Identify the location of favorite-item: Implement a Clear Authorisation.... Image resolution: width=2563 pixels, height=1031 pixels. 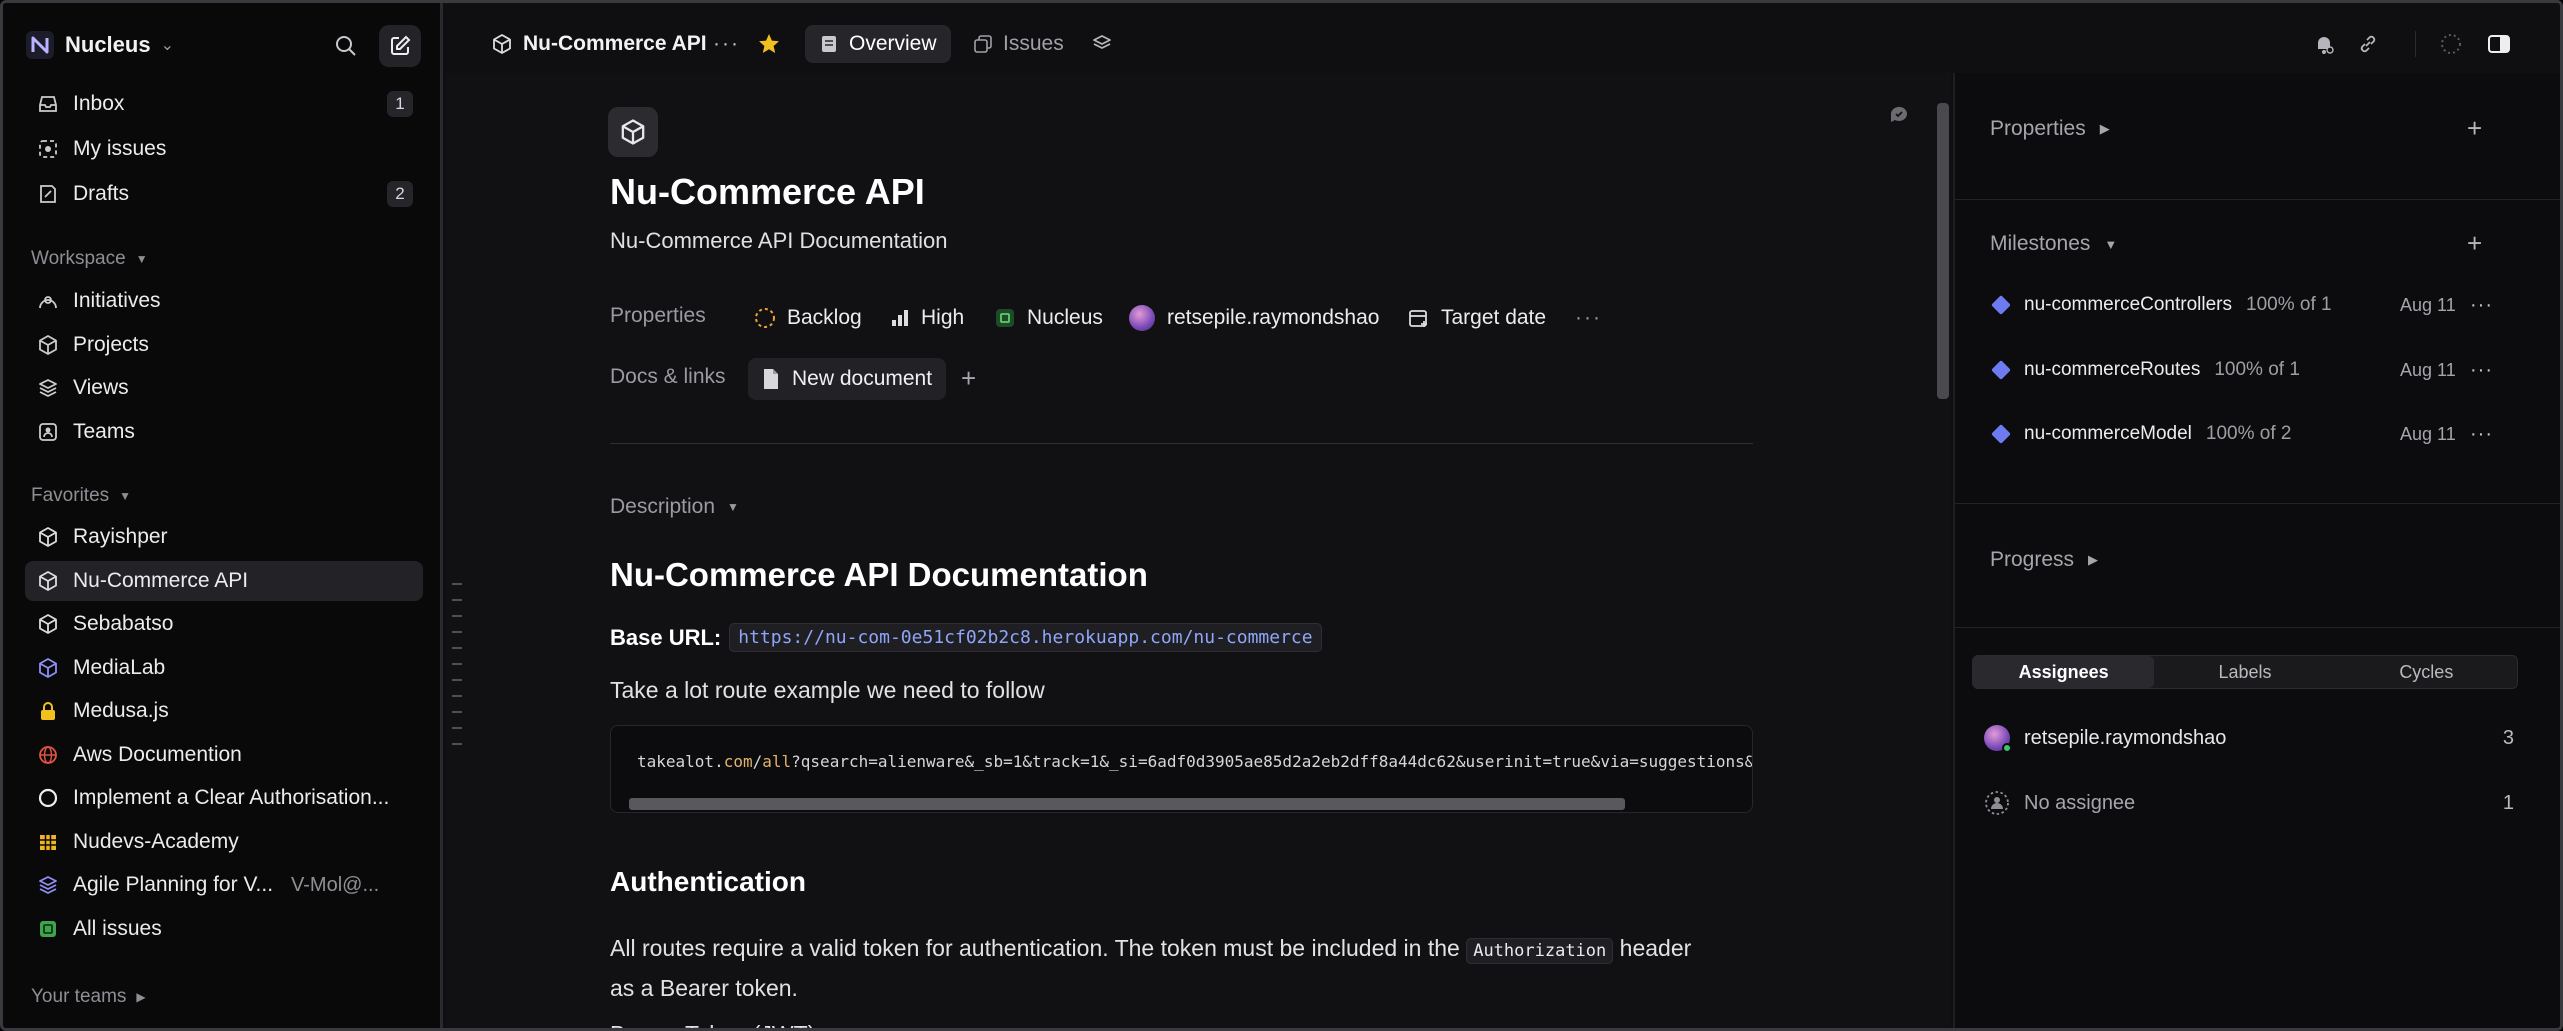
(224, 798).